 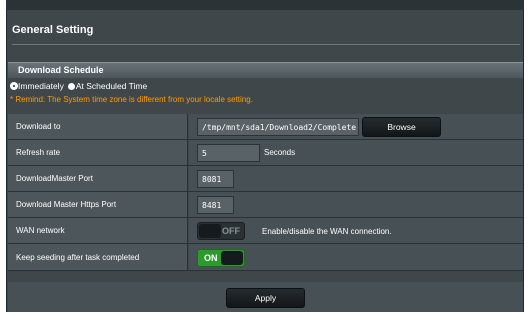 I want to click on apply-button: Apply, so click(x=265, y=298).